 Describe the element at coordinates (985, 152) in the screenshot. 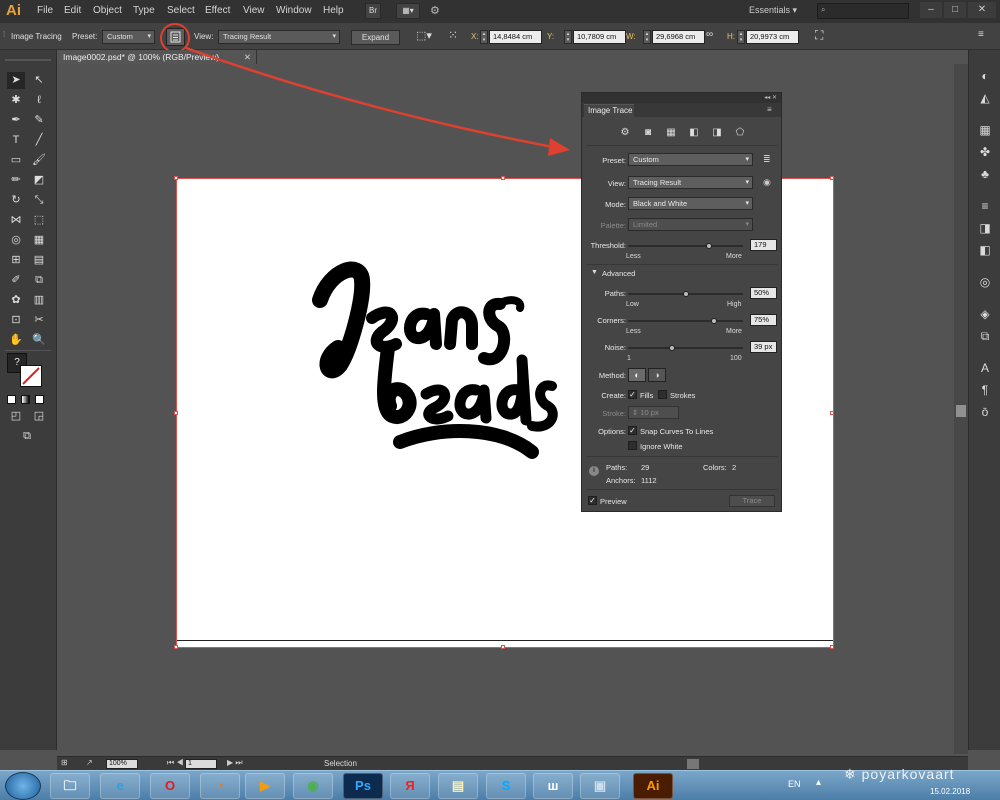

I see `brushes-panel-icon: ✤` at that location.